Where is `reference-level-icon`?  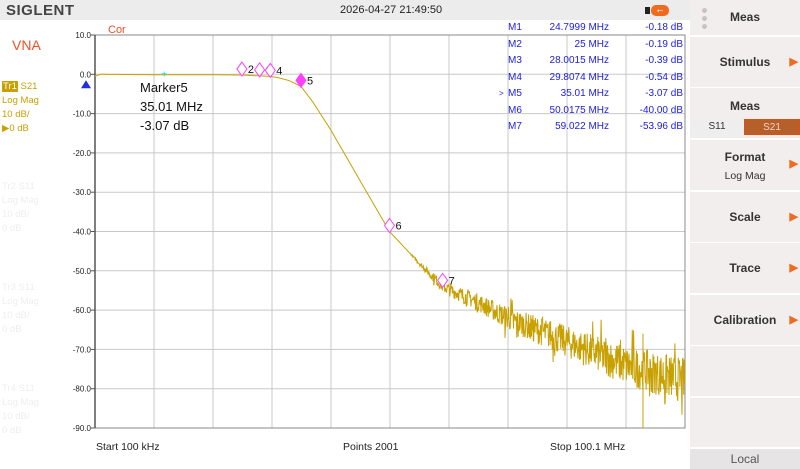
reference-level-icon is located at coordinates (86, 84).